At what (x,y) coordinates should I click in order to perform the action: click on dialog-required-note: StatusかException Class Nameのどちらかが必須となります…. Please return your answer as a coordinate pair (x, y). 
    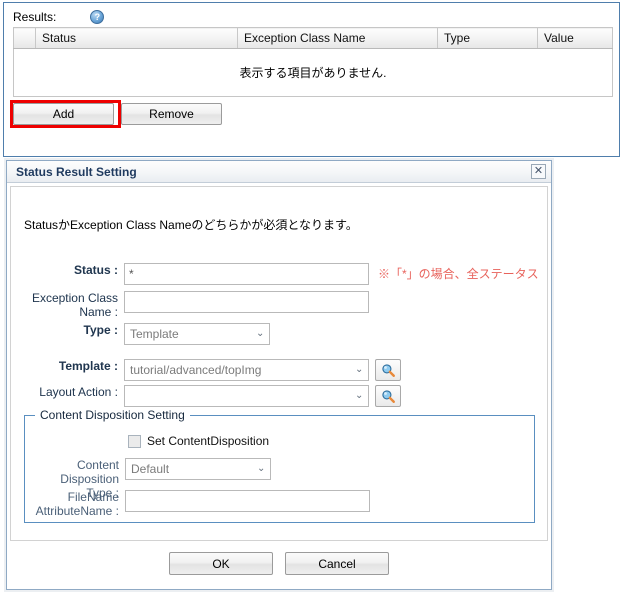
    Looking at the image, I should click on (191, 225).